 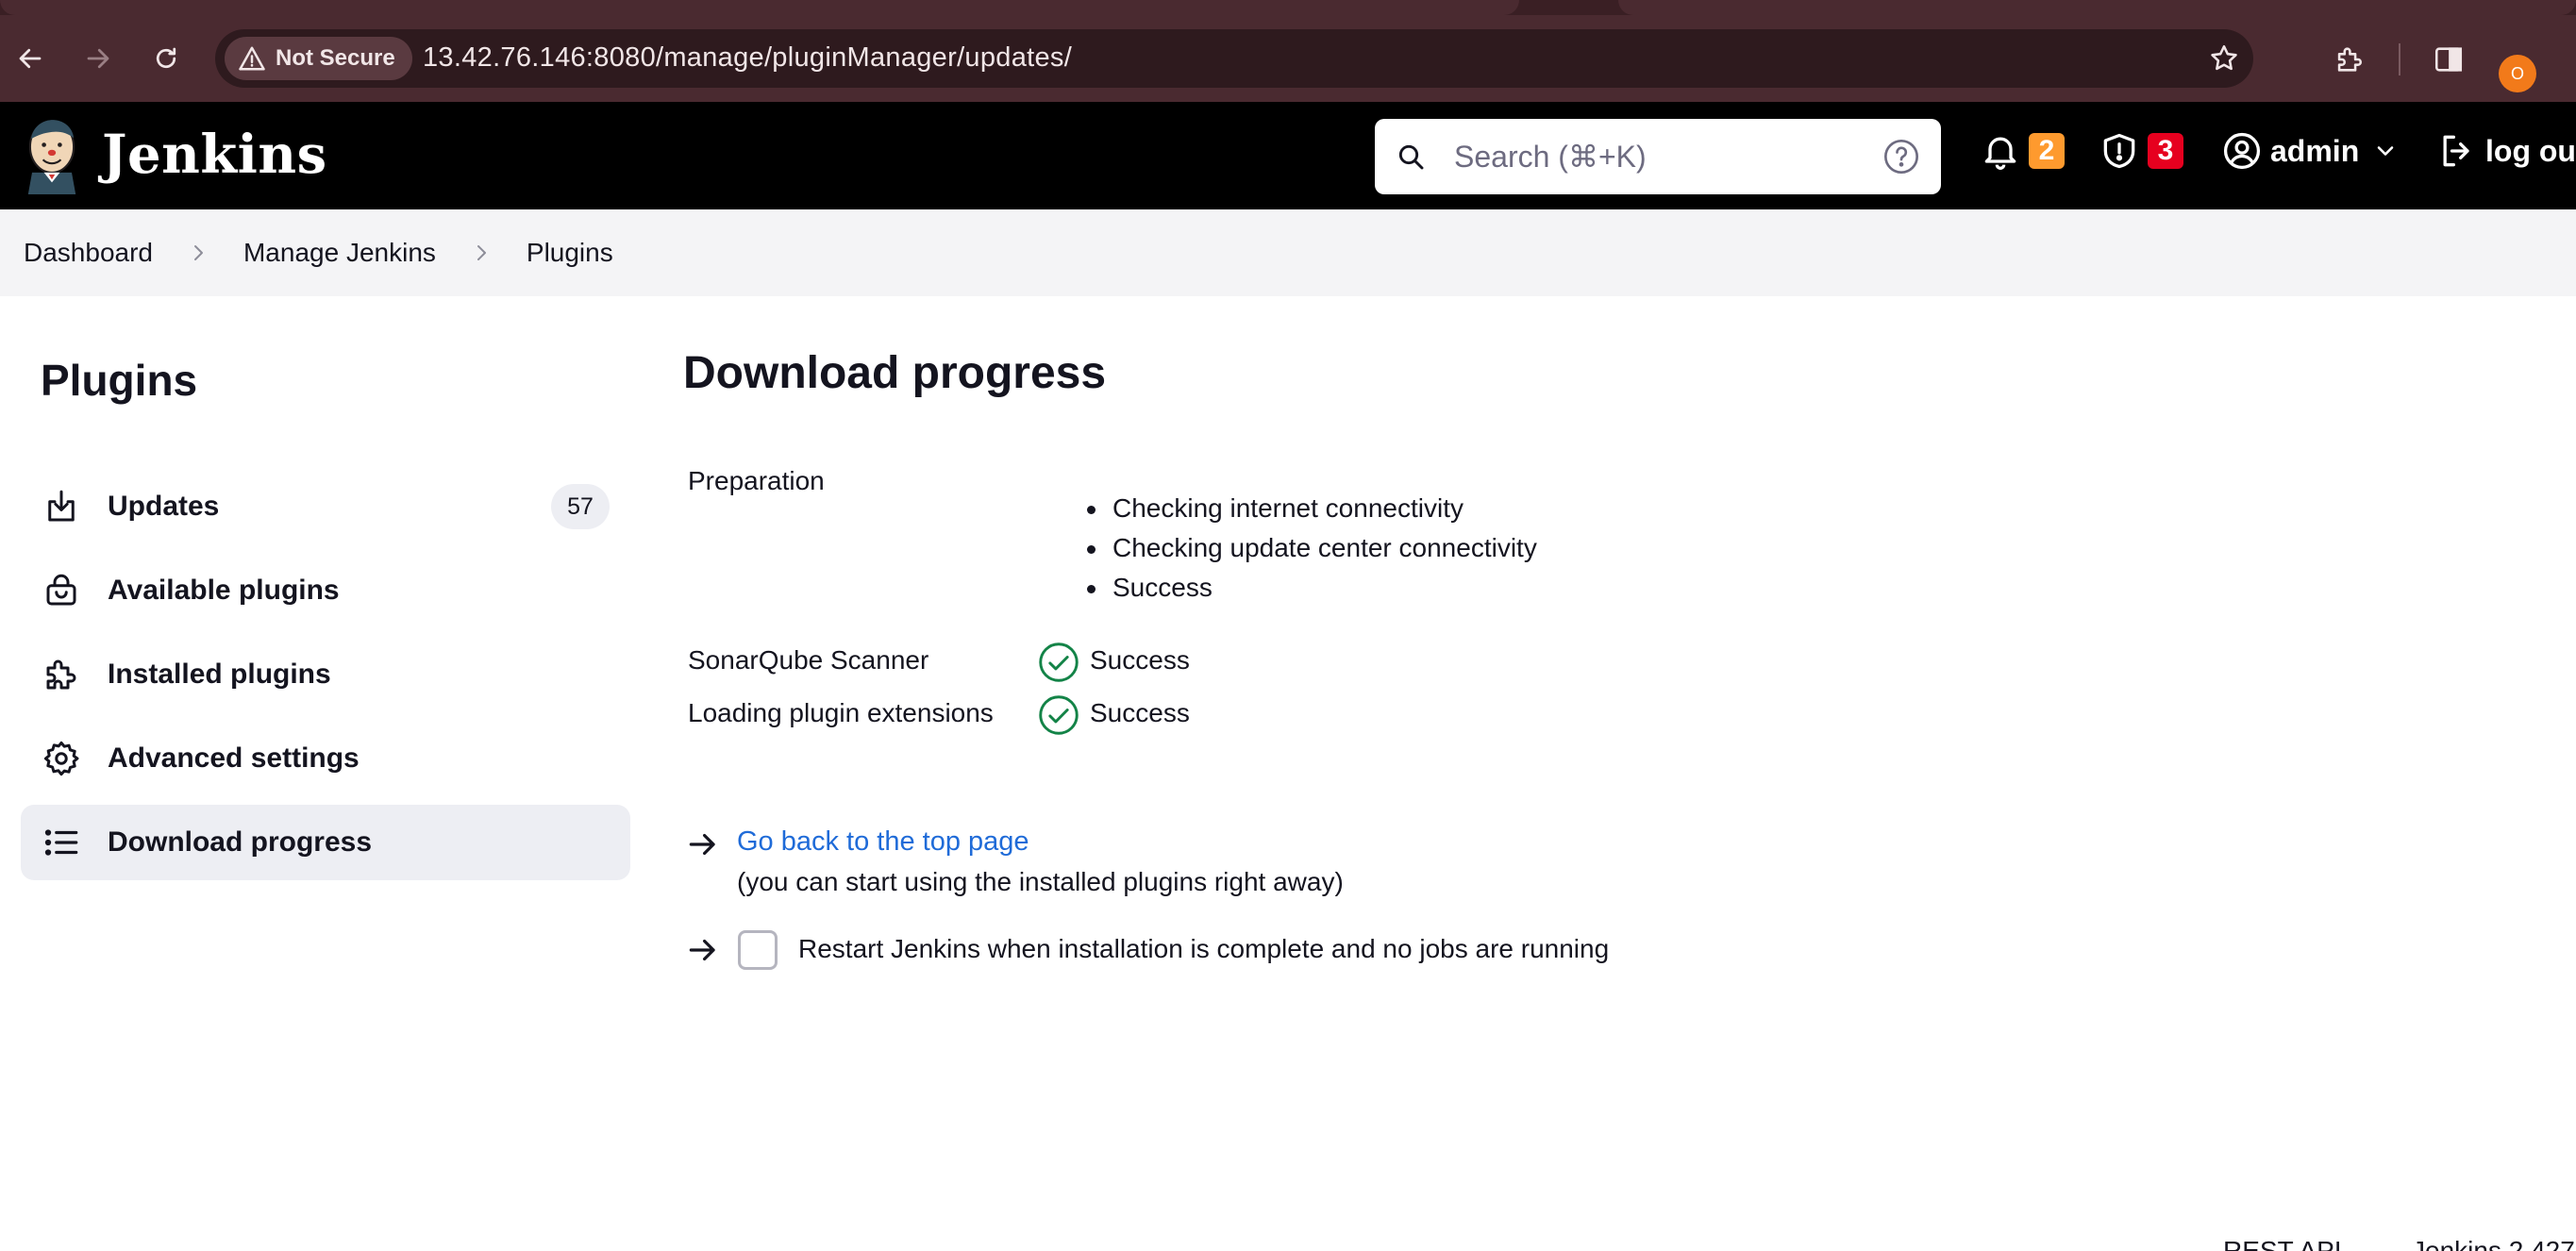 I want to click on profile-avatar: O, so click(x=2517, y=73).